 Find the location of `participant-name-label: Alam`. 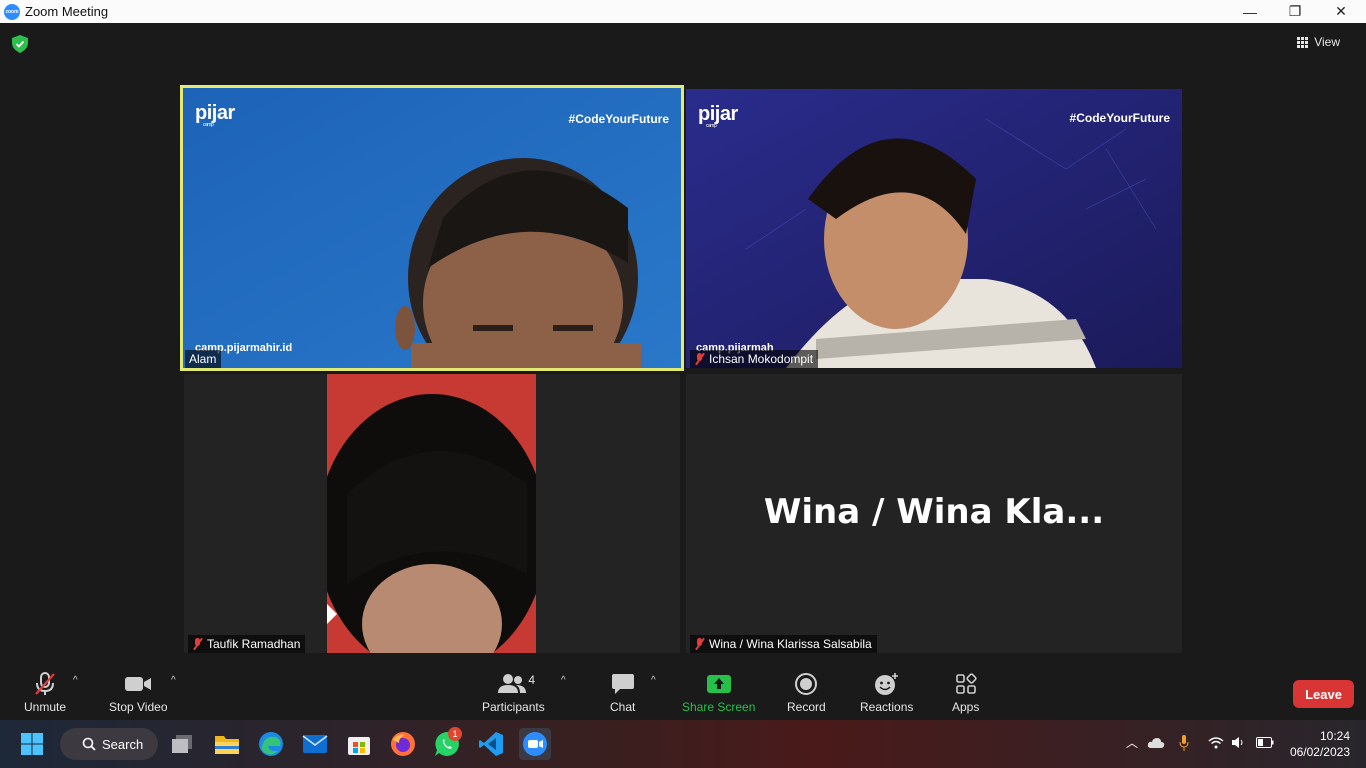

participant-name-label: Alam is located at coordinates (203, 359).